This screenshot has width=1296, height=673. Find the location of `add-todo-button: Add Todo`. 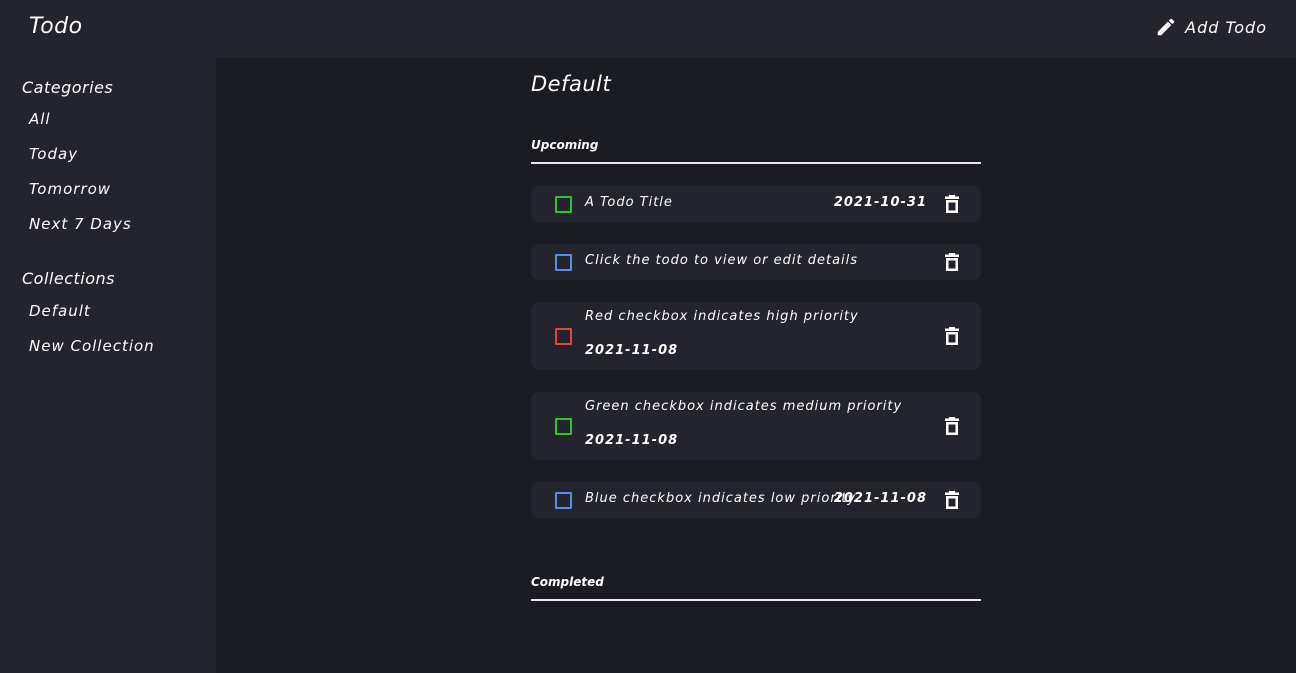

add-todo-button: Add Todo is located at coordinates (1211, 27).